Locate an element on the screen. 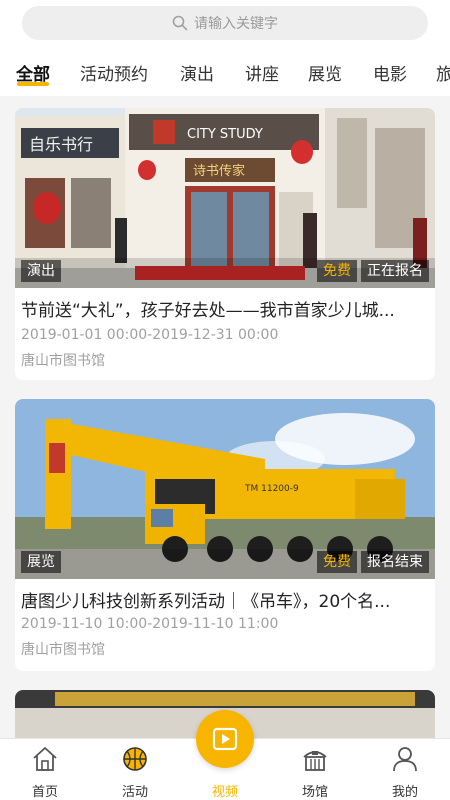 The height and width of the screenshot is (800, 450). status-badge: 正在报名 is located at coordinates (395, 271).